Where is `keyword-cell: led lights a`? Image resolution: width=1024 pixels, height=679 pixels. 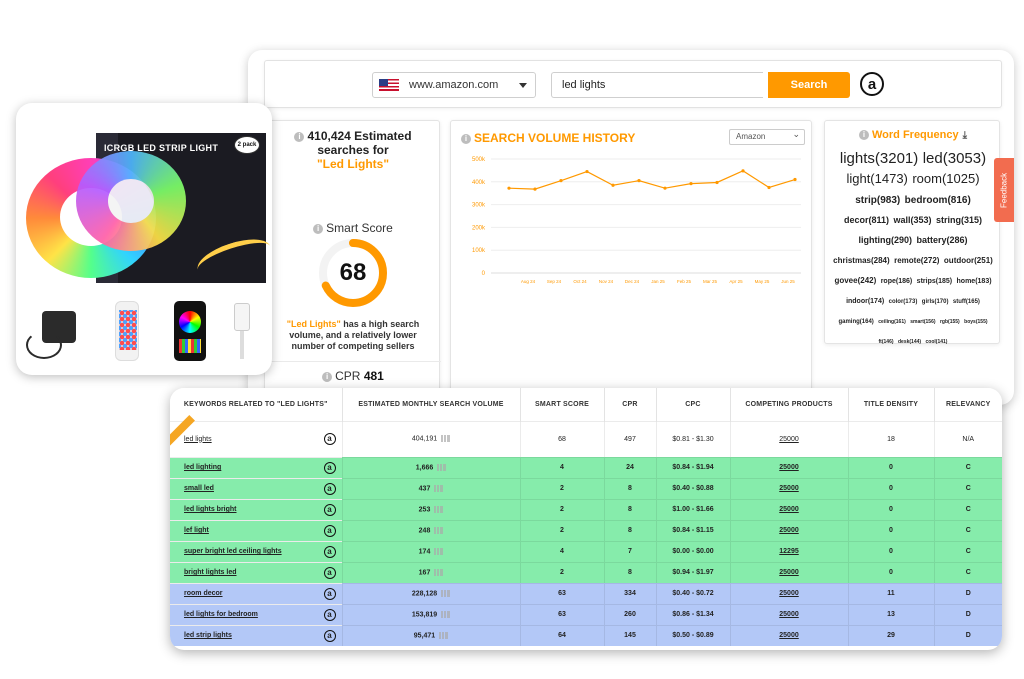 keyword-cell: led lights a is located at coordinates (256, 435).